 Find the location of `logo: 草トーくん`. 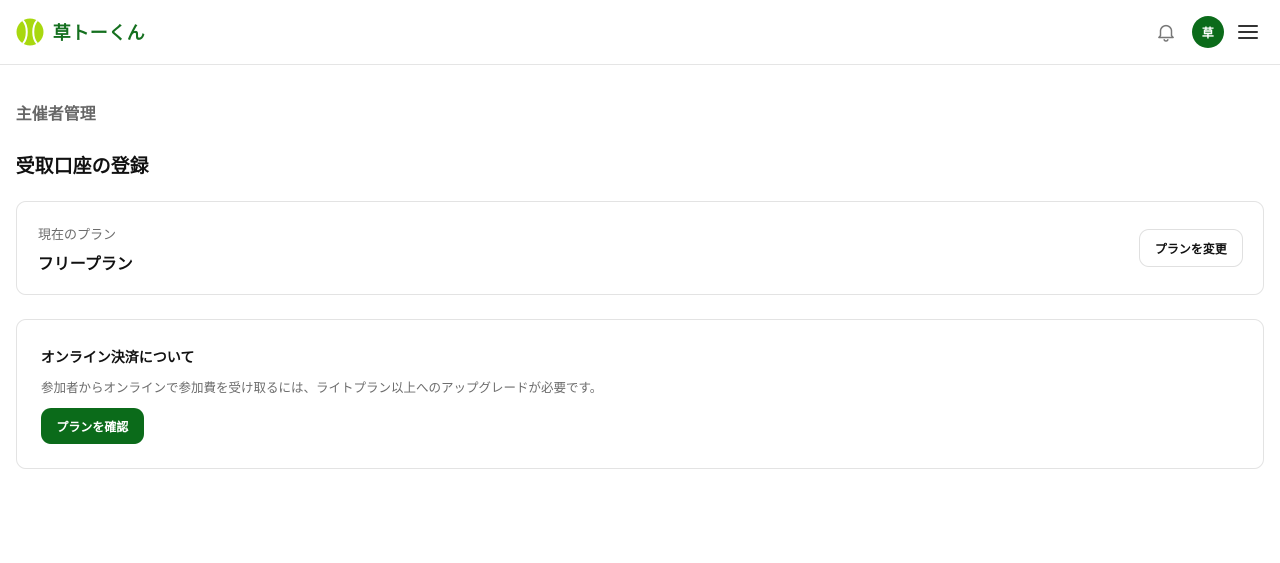

logo: 草トーくん is located at coordinates (81, 32).